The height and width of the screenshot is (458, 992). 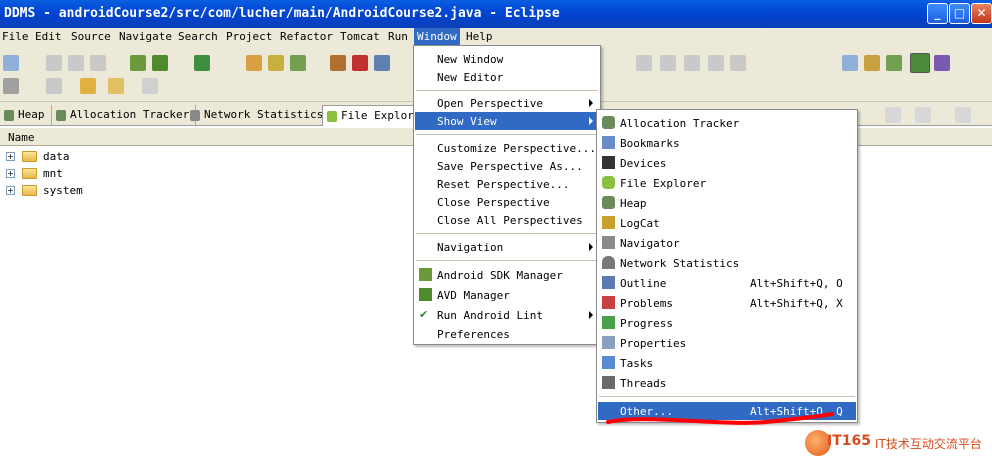 What do you see at coordinates (276, 63) in the screenshot?
I see `new-class-icon` at bounding box center [276, 63].